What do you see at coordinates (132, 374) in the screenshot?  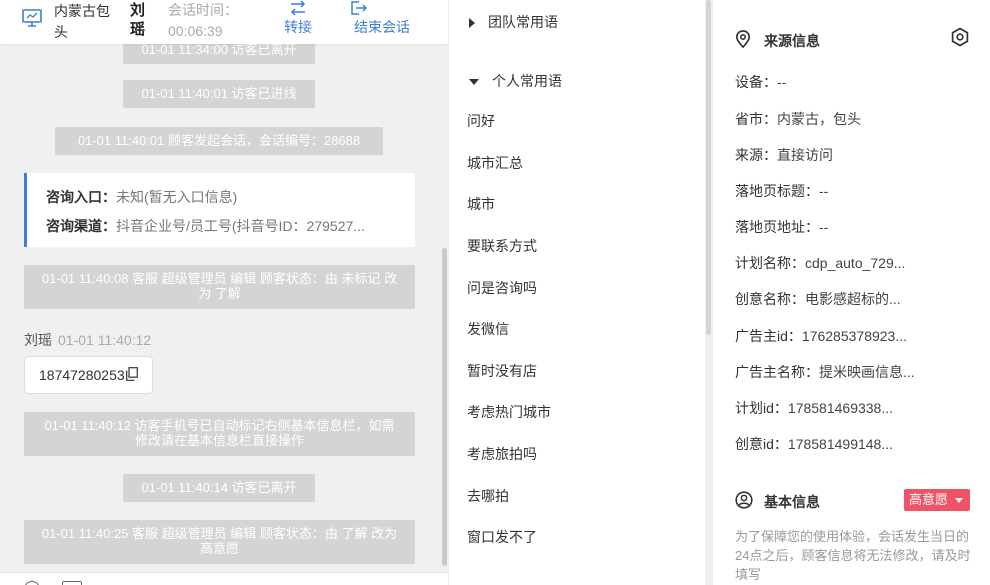 I see `copy-icon` at bounding box center [132, 374].